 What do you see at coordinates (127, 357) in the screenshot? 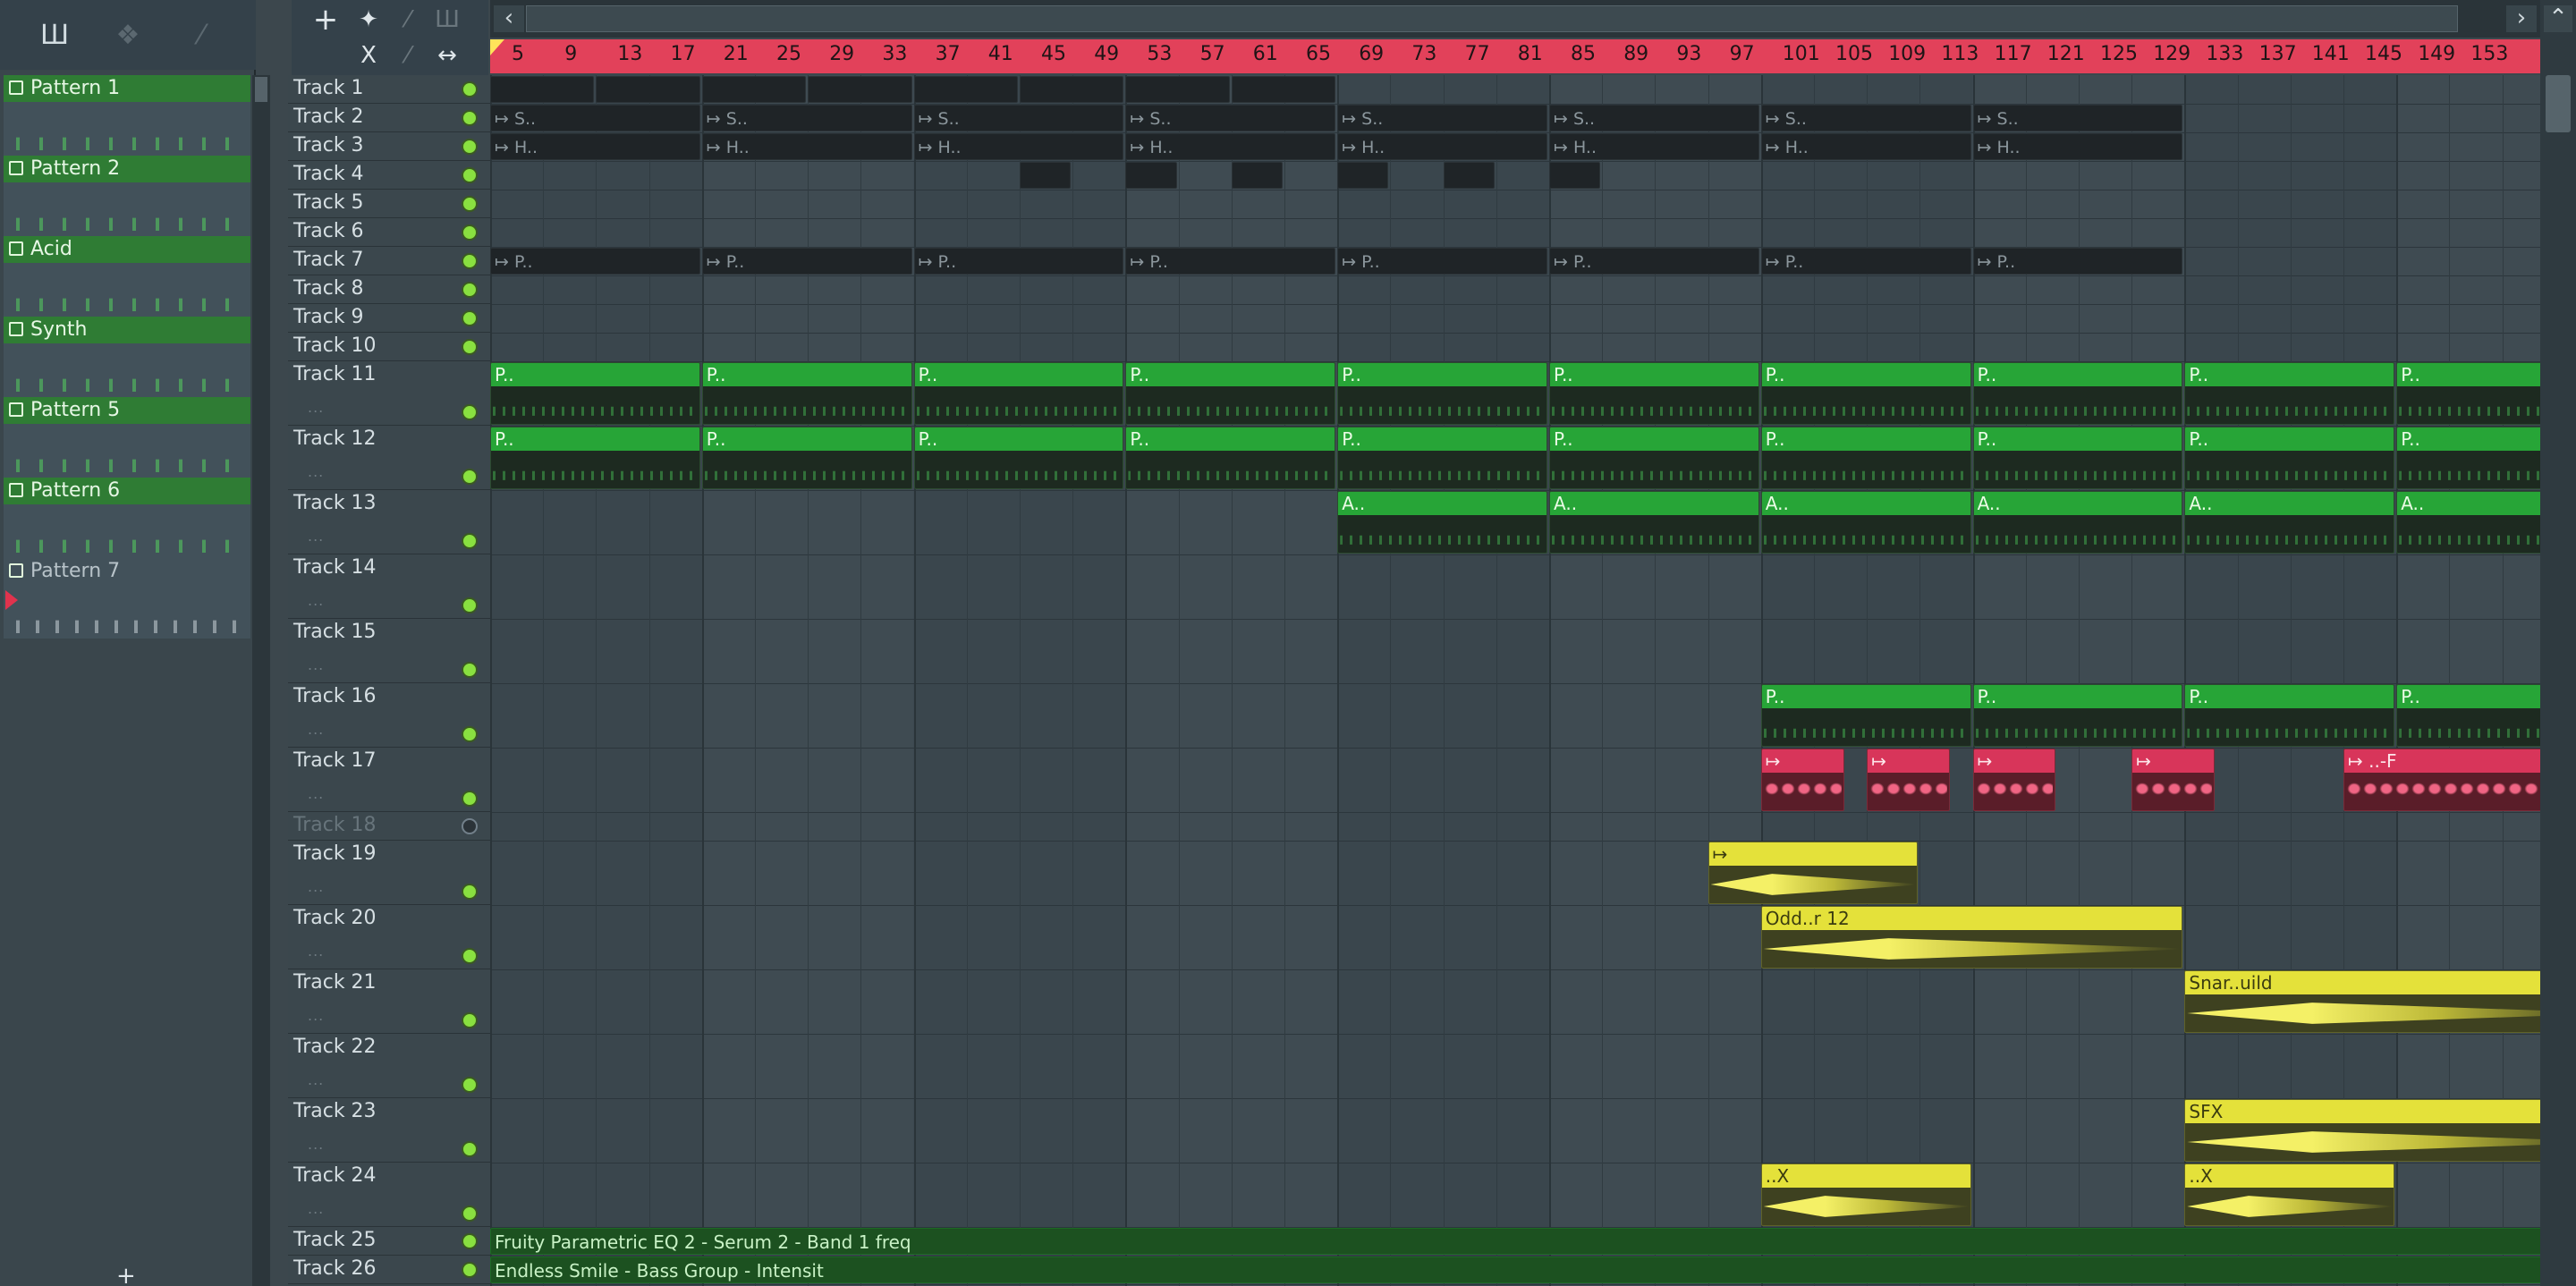
I see `pattern-item: Synth` at bounding box center [127, 357].